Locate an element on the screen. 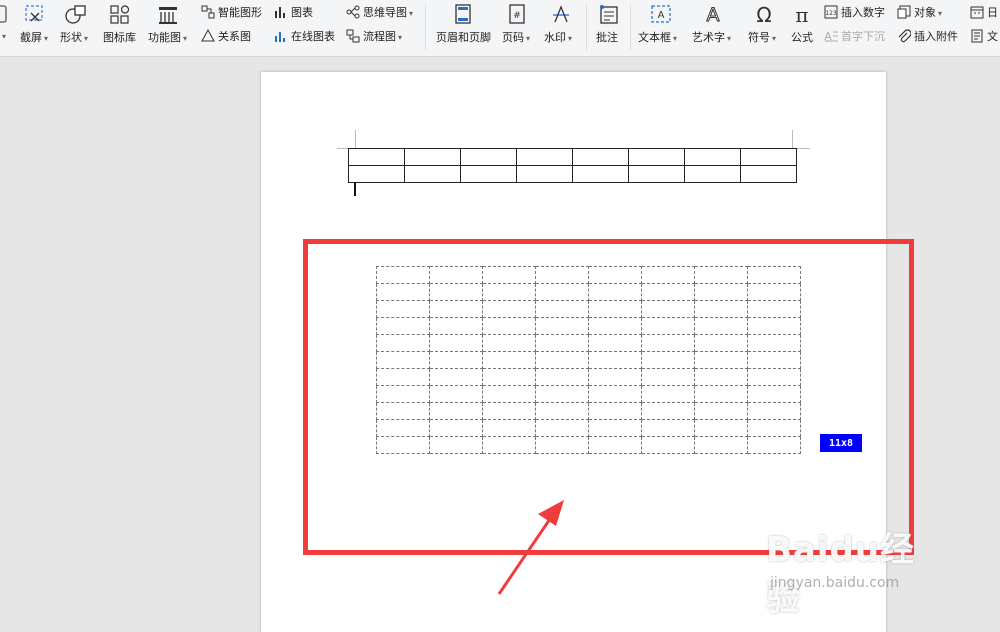  baidu-watermark: Baidu经验 jingyan.baidu.com is located at coordinates (855, 565).